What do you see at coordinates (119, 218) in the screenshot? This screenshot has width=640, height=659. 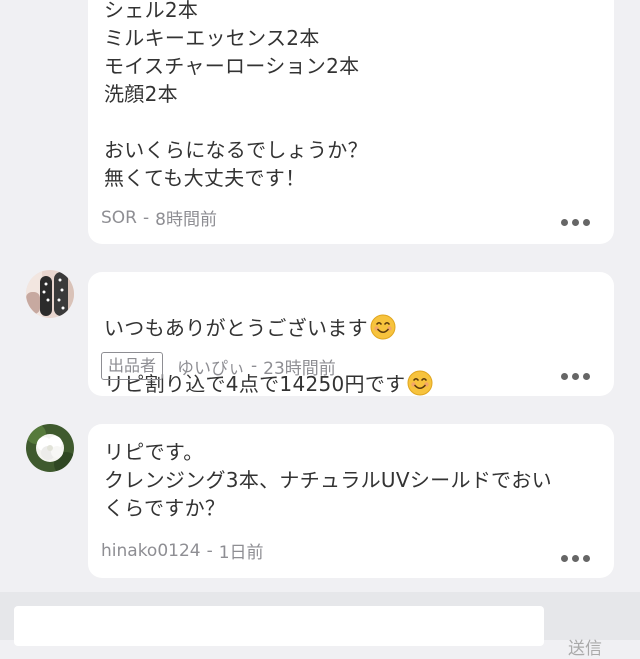 I see `comment-author: SOR` at bounding box center [119, 218].